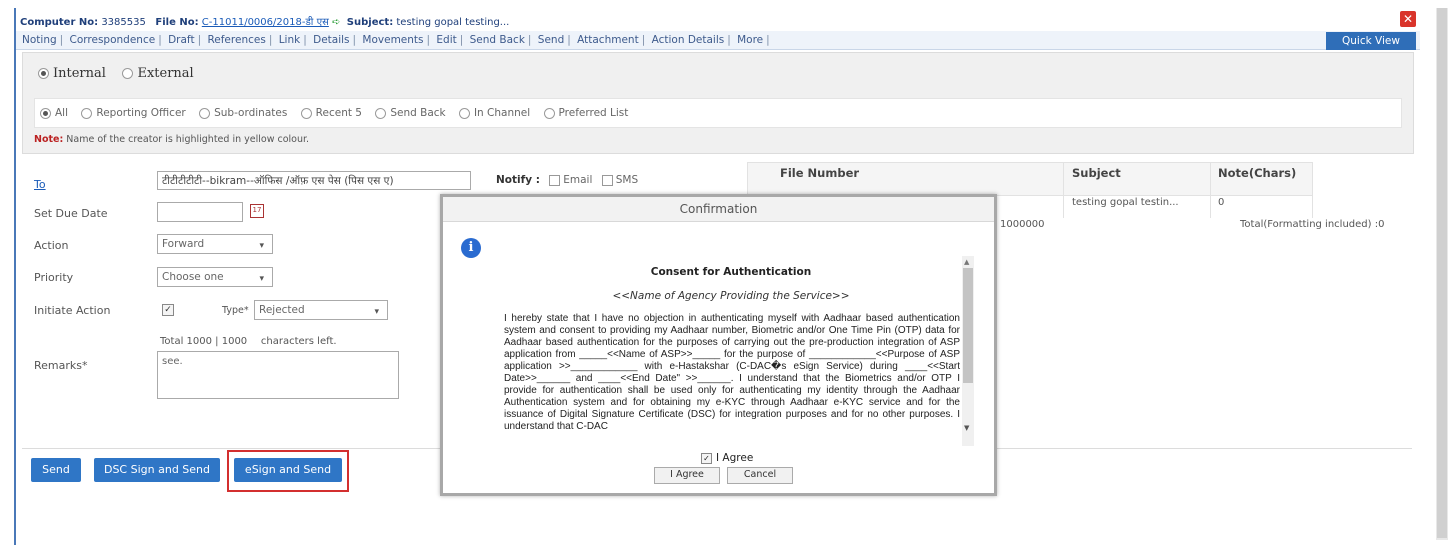 Image resolution: width=1454 pixels, height=545 pixels. Describe the element at coordinates (750, 40) in the screenshot. I see `menu-item-more: More` at that location.